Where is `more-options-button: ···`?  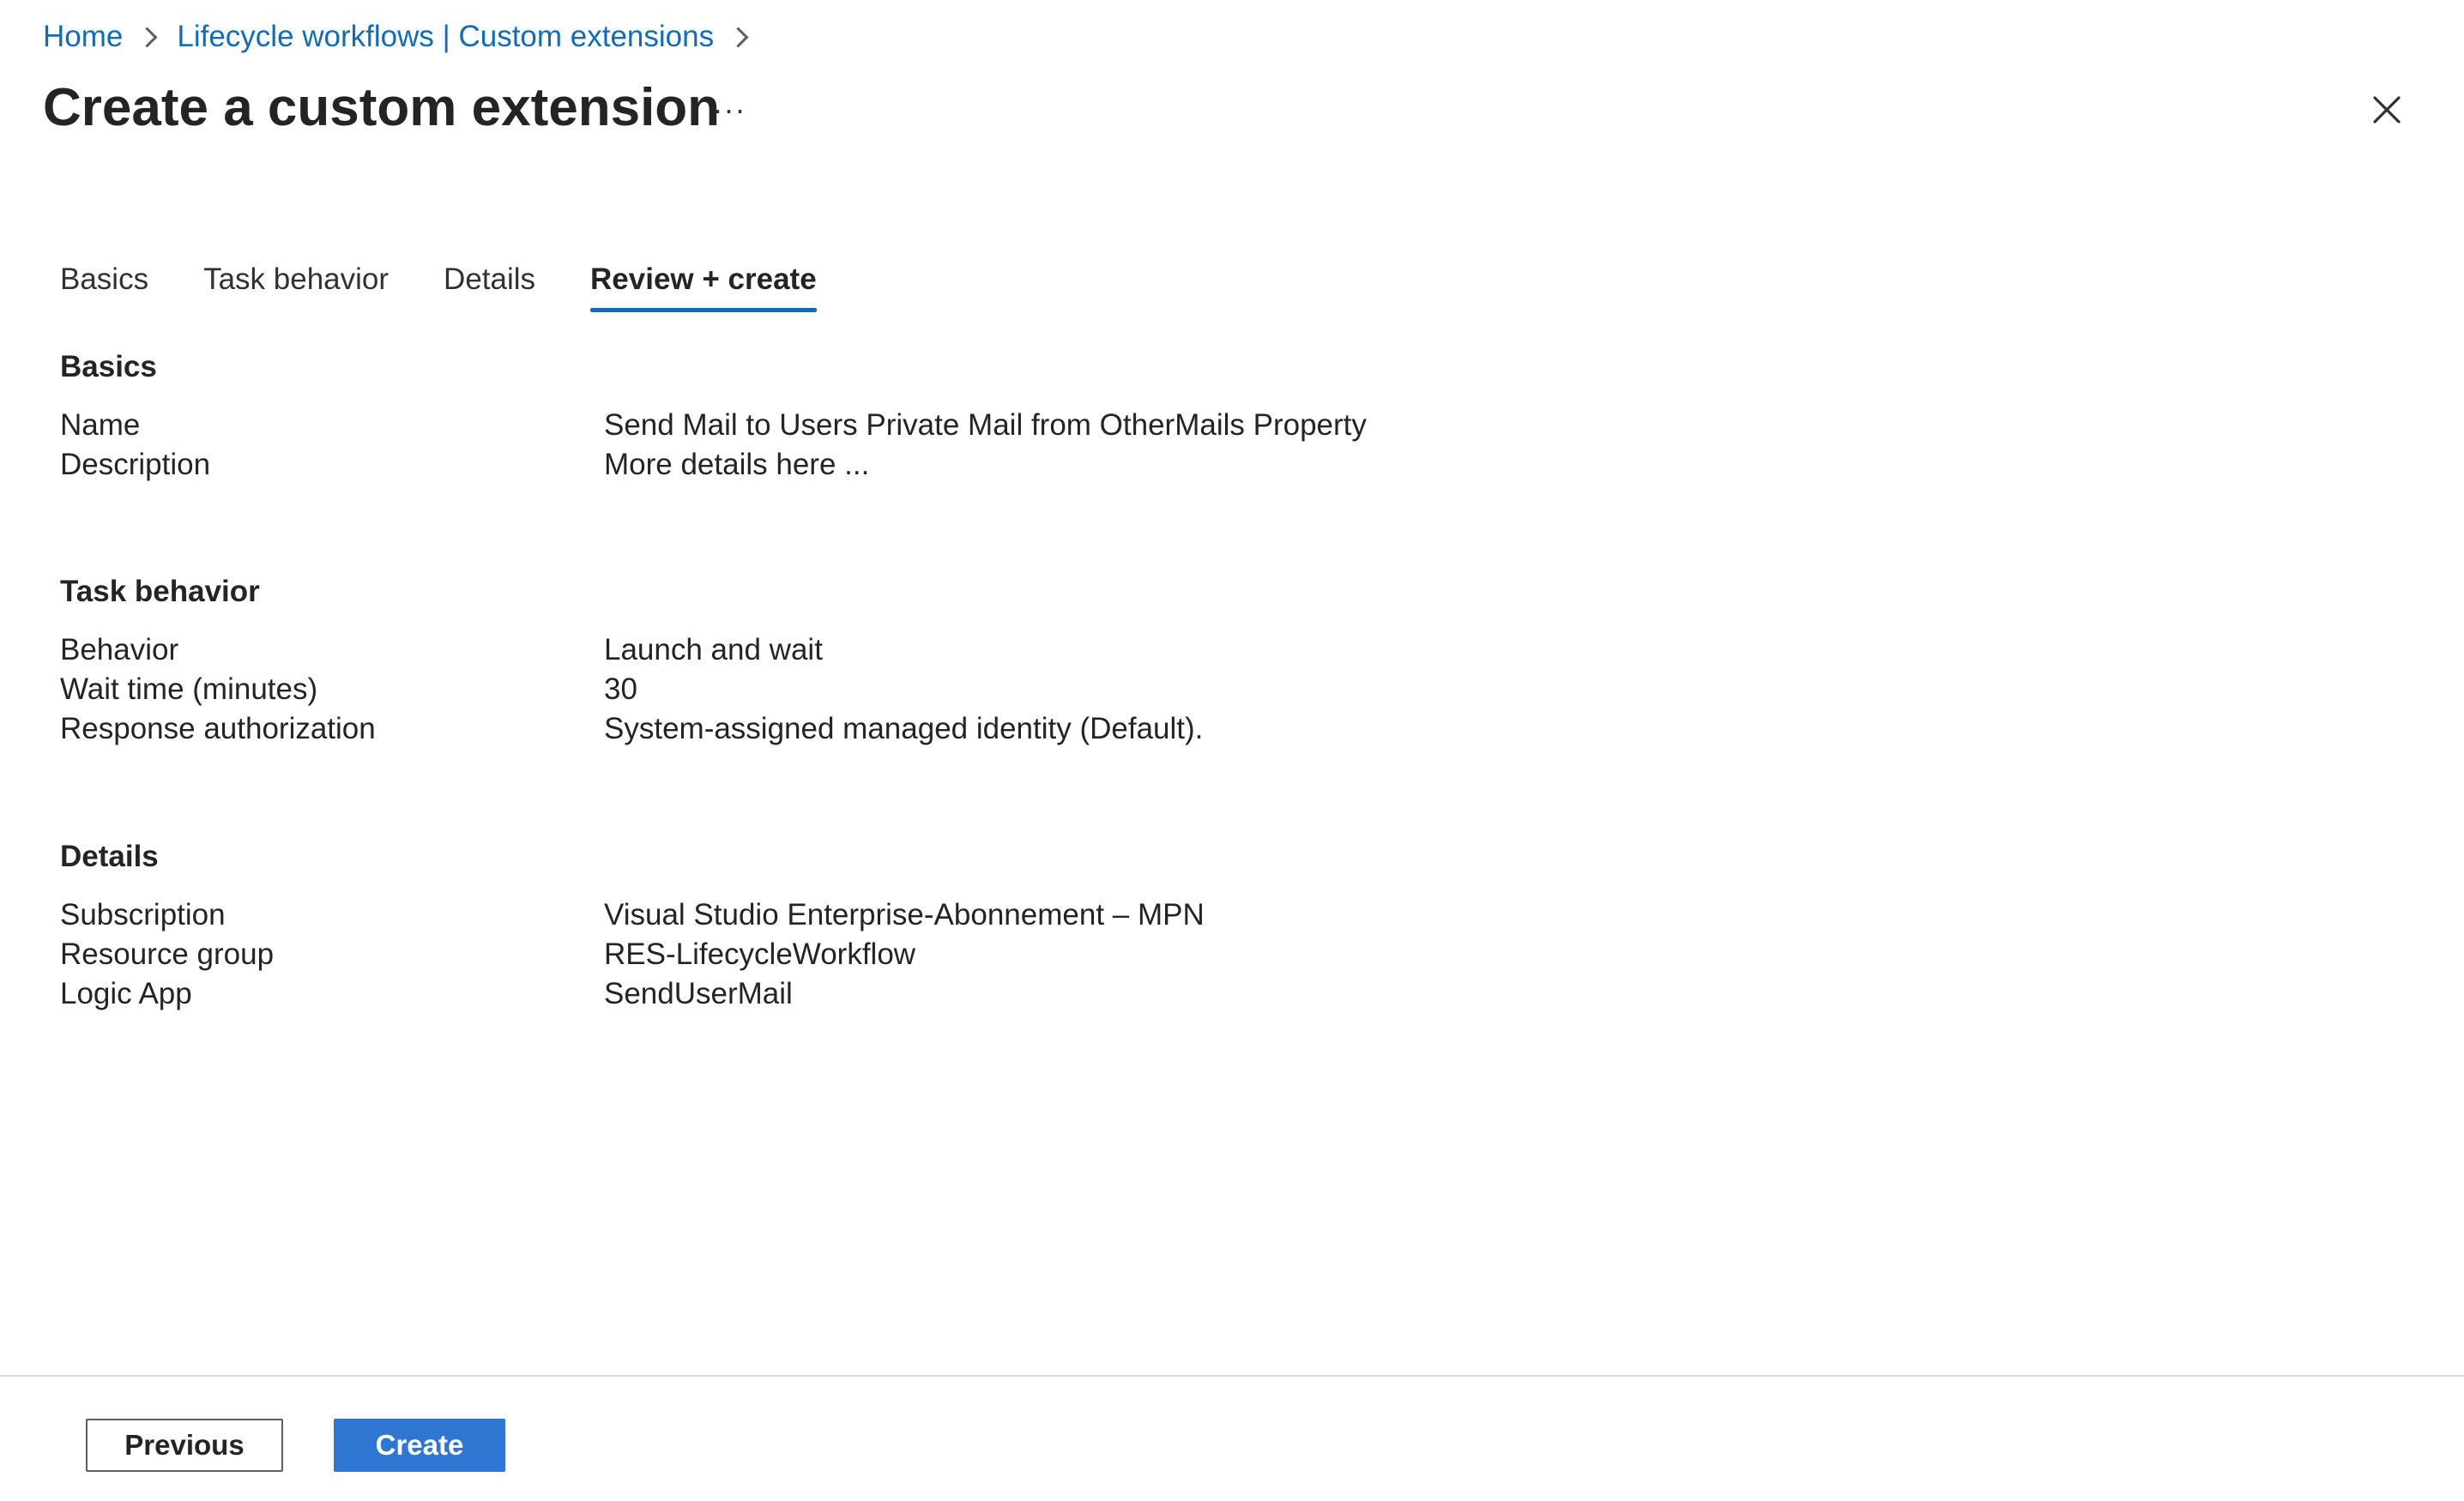
more-options-button: ··· is located at coordinates (729, 110).